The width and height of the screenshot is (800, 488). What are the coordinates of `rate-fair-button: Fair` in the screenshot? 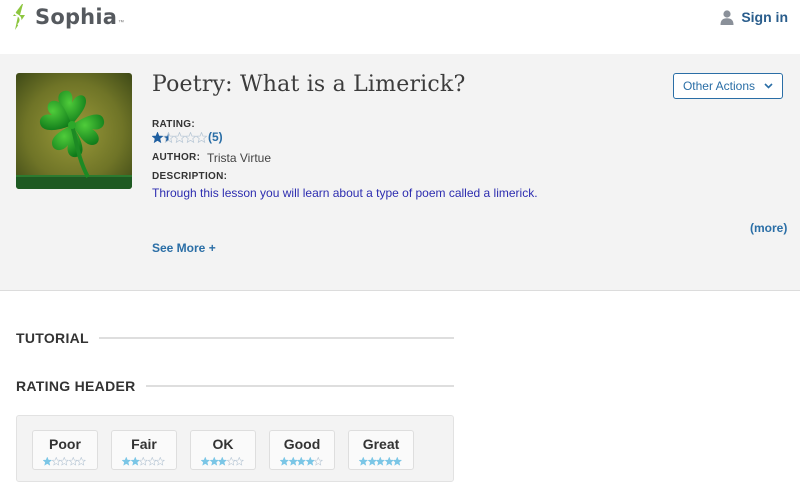 It's located at (144, 450).